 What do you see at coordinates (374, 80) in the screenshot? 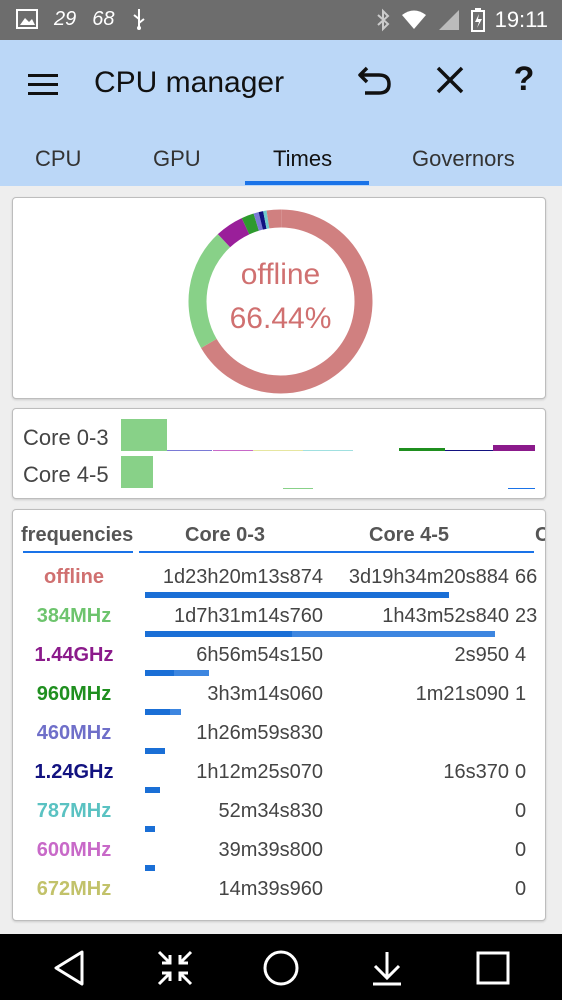
I see `undo-icon` at bounding box center [374, 80].